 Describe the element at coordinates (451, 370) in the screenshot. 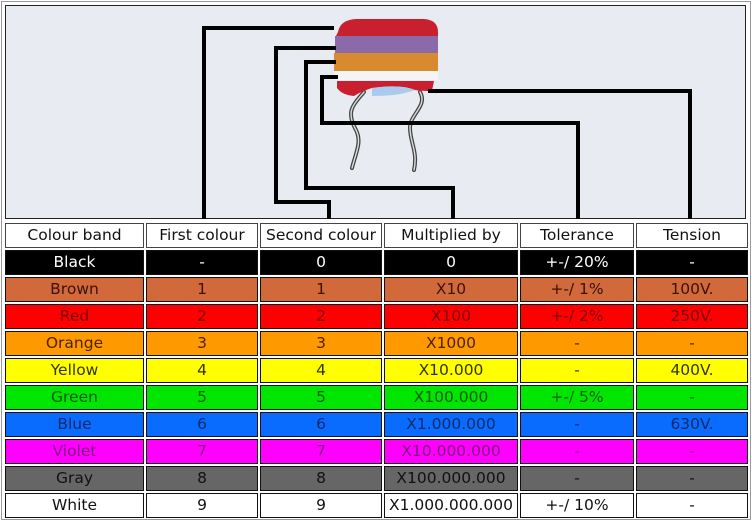

I see `multiplier-cell: X10.000` at that location.